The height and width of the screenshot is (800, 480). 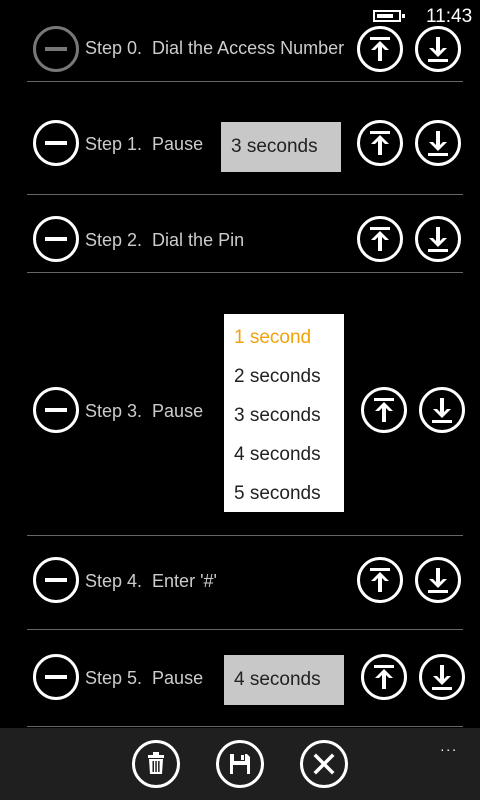 I want to click on pause-option: 5 seconds, so click(x=277, y=494).